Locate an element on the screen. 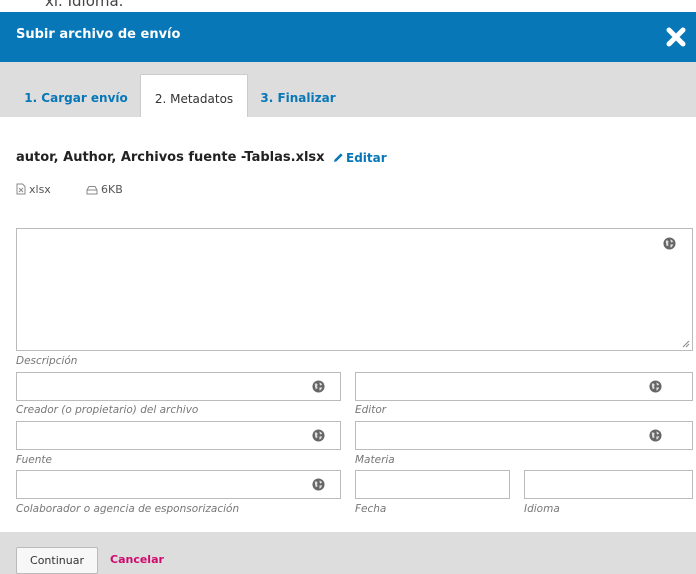 This screenshot has width=696, height=574. edit-link: Editar is located at coordinates (360, 158).